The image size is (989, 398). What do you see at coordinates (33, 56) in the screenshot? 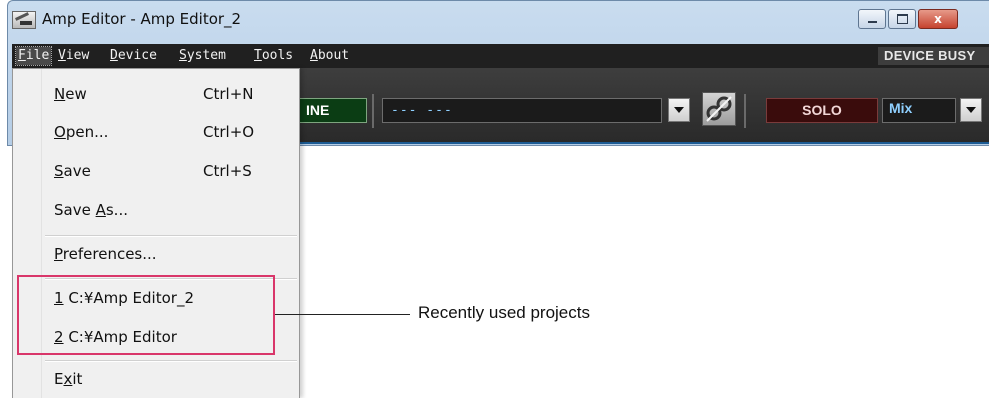
I see `menu-file: File` at bounding box center [33, 56].